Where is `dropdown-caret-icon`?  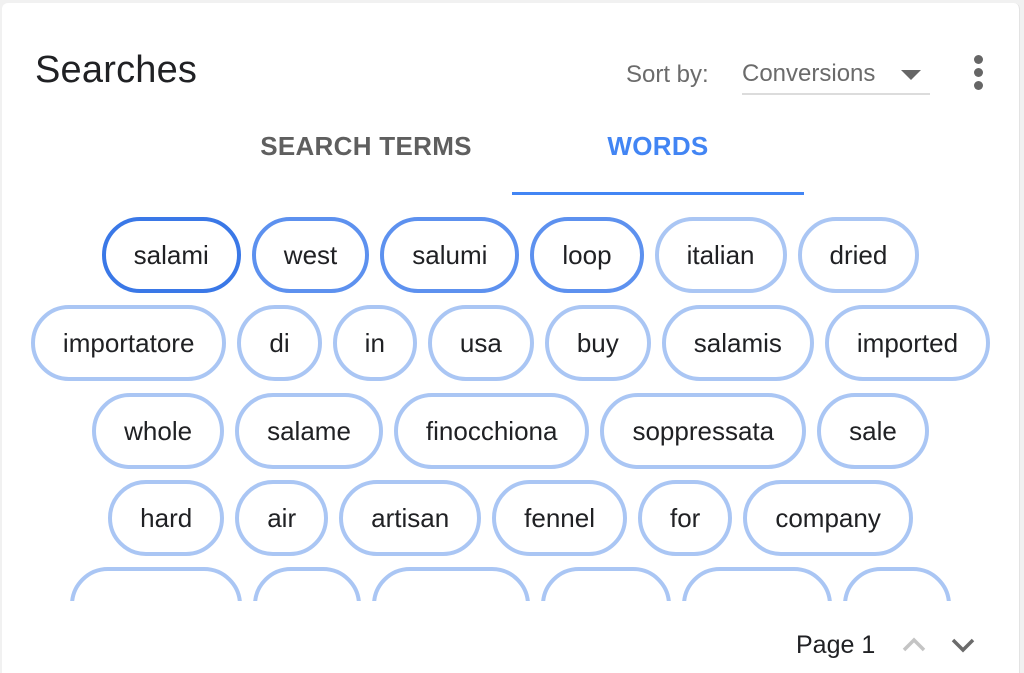
dropdown-caret-icon is located at coordinates (911, 75).